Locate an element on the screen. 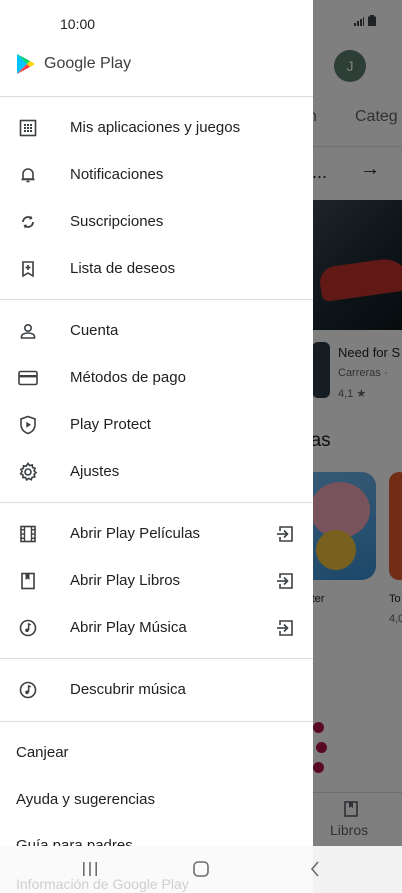  menu-item-label: Mis aplicaciones y juegos is located at coordinates (155, 127).